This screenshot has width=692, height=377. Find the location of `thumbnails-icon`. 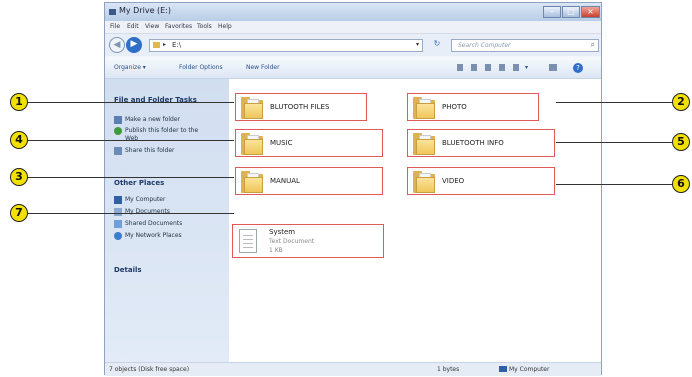

thumbnails-icon is located at coordinates (502, 67).